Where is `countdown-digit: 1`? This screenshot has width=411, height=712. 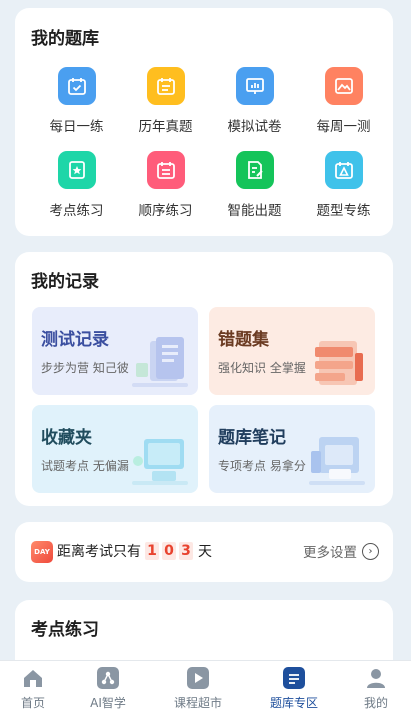 countdown-digit: 1 is located at coordinates (152, 551).